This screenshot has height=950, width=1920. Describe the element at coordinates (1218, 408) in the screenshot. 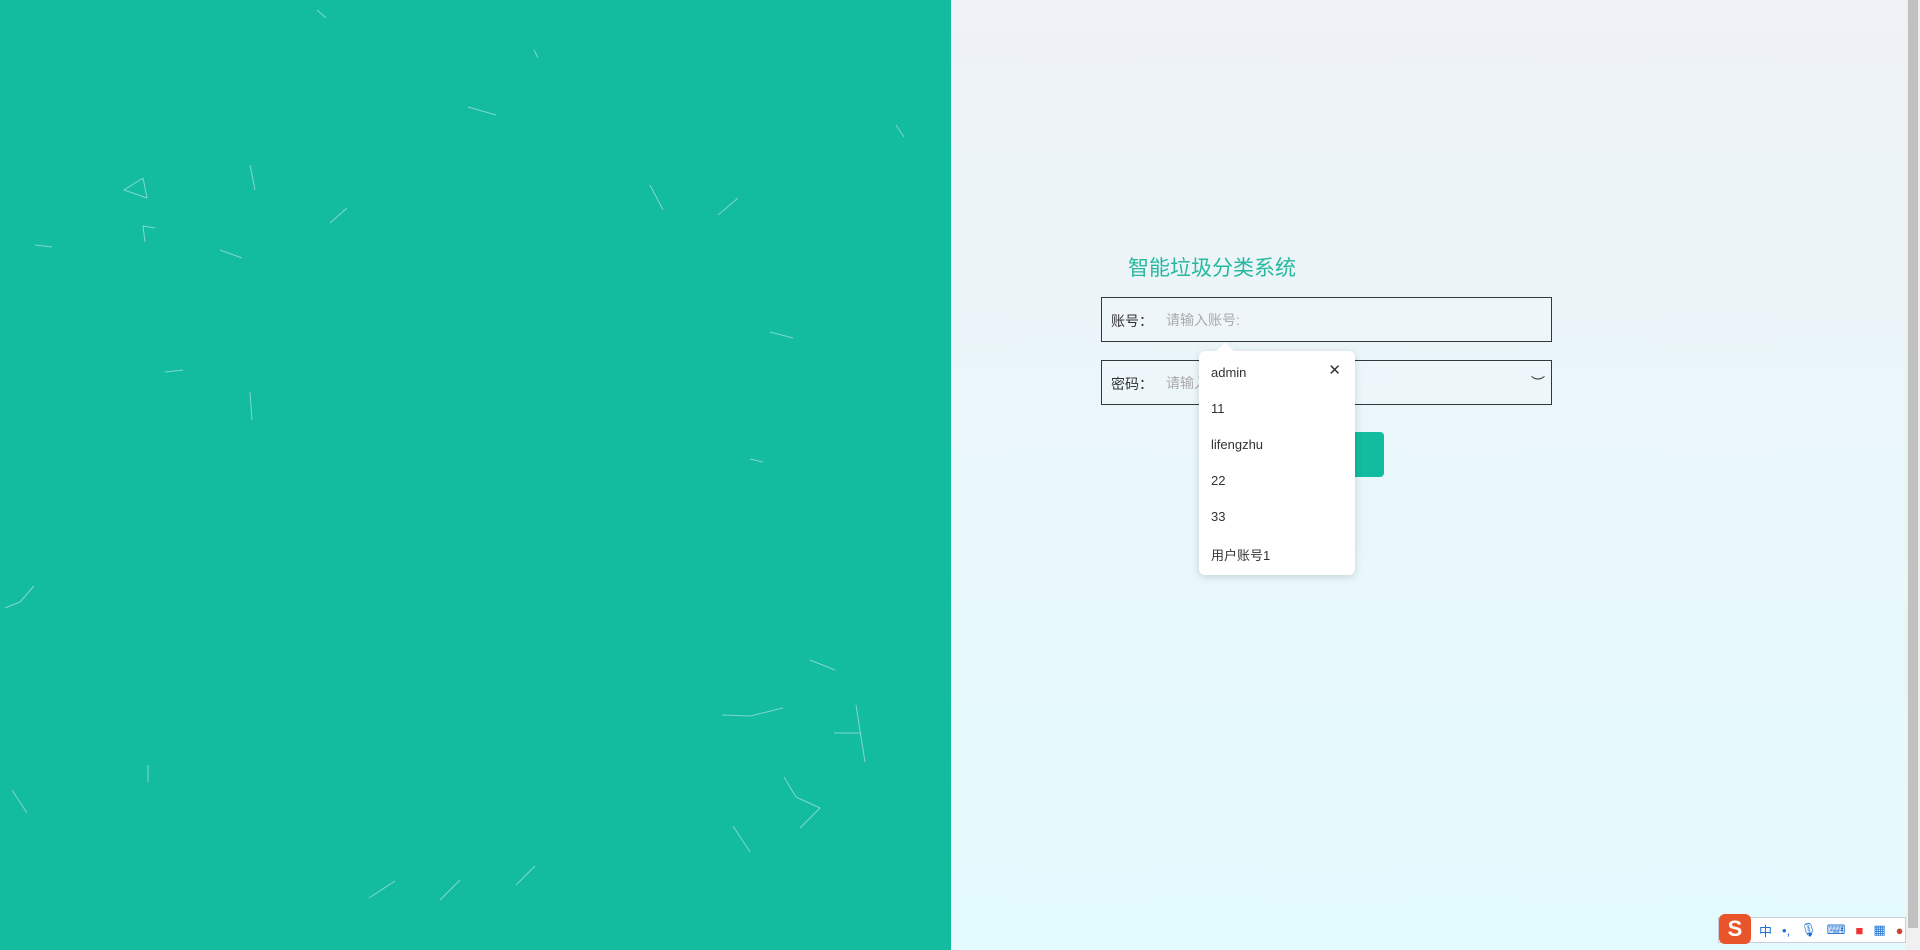

I see `autocomplete-item: 11` at that location.